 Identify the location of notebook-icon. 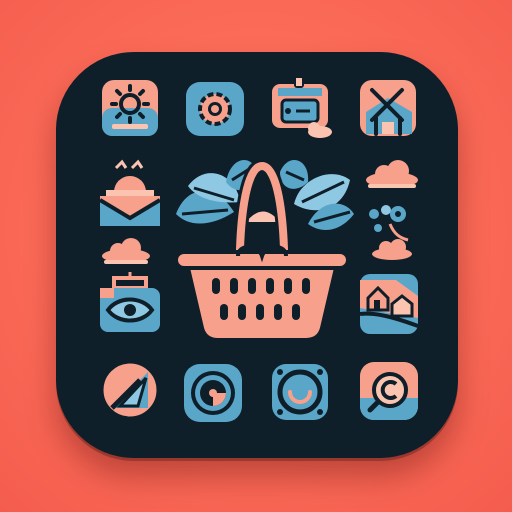
(301, 107).